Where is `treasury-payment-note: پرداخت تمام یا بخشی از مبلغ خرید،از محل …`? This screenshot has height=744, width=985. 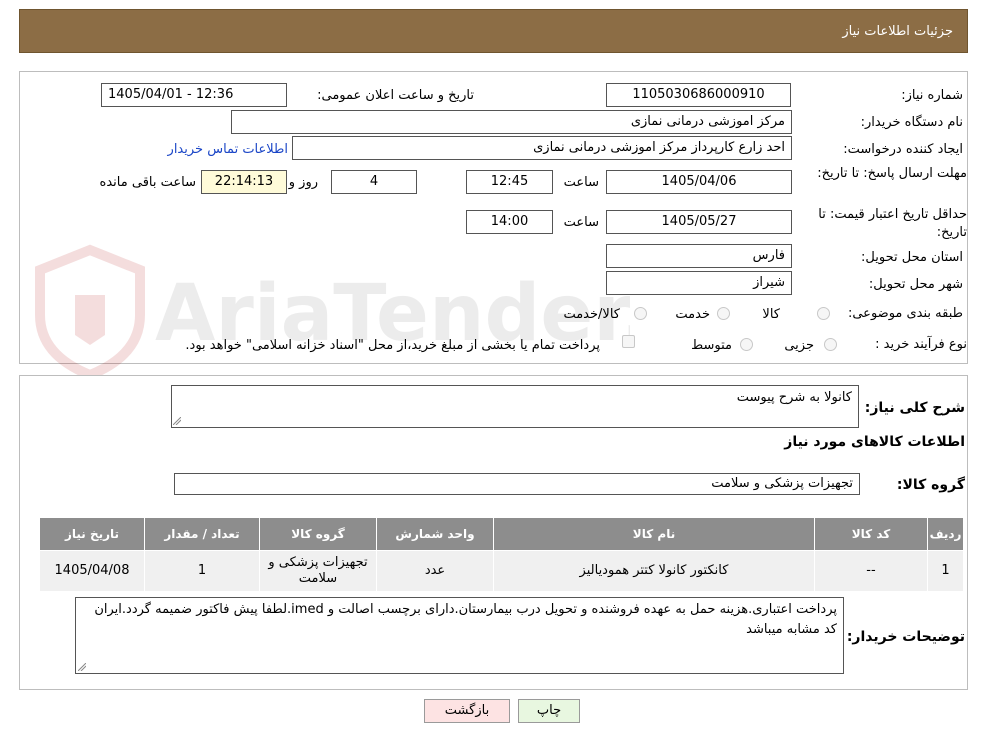
treasury-payment-note: پرداخت تمام یا بخشی از مبلغ خرید،از محل … is located at coordinates (392, 345).